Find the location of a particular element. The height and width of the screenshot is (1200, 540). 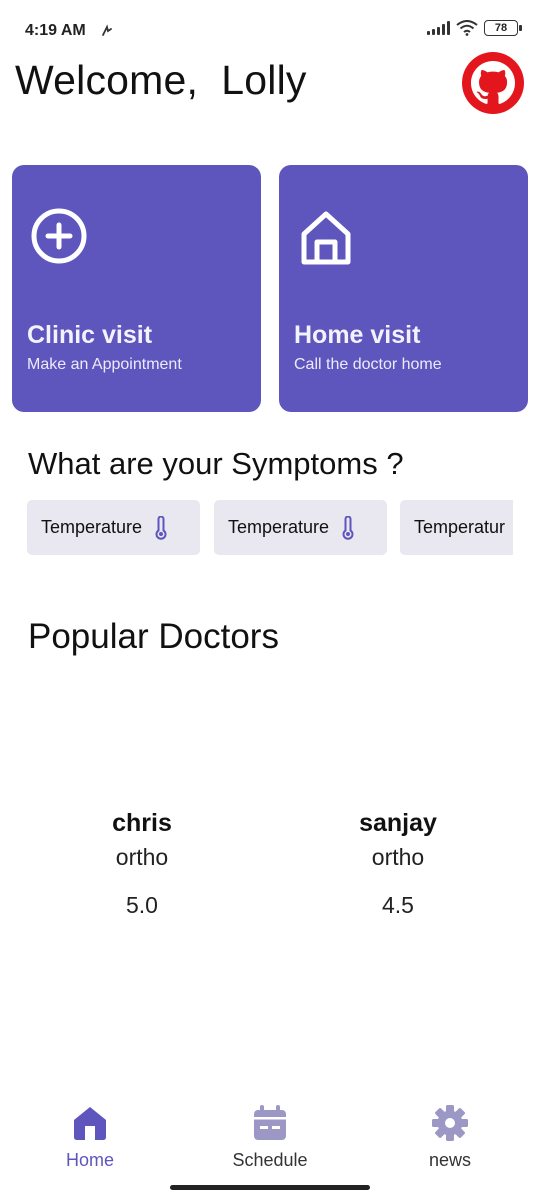

plus-circle-icon is located at coordinates (59, 236).